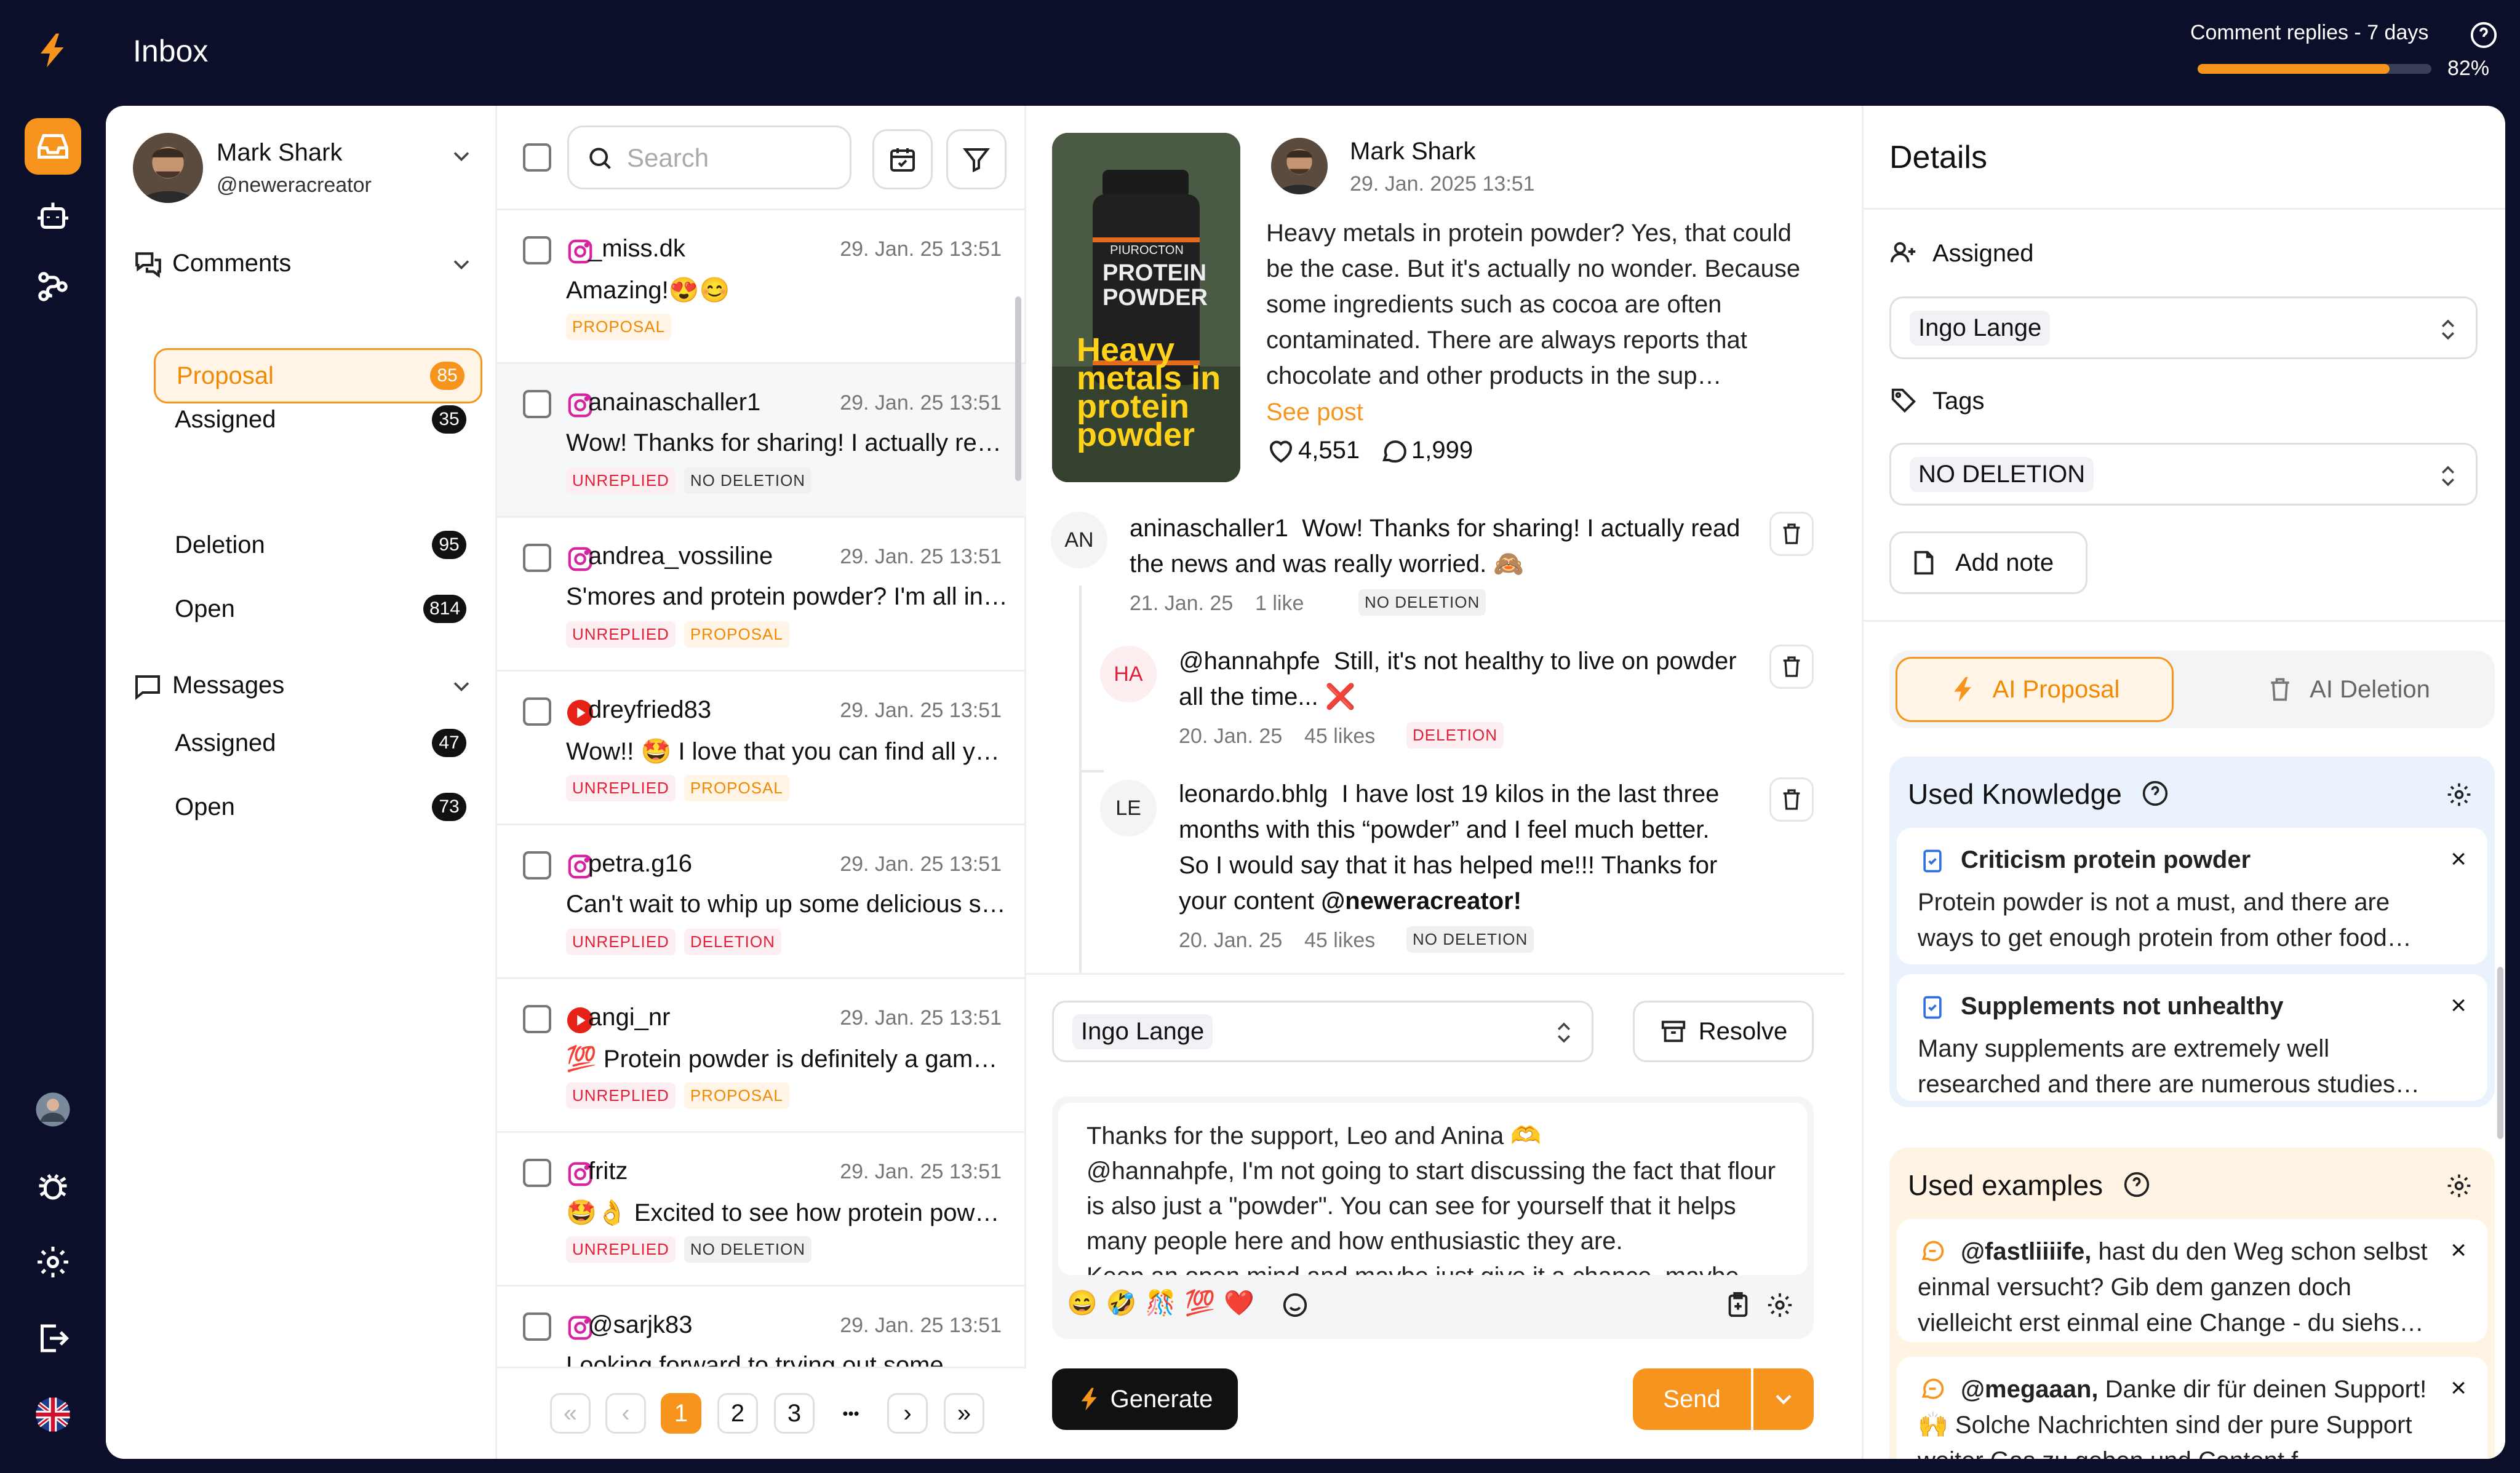 This screenshot has height=1473, width=2520. Describe the element at coordinates (1161, 1399) in the screenshot. I see `generate-label: Generate` at that location.